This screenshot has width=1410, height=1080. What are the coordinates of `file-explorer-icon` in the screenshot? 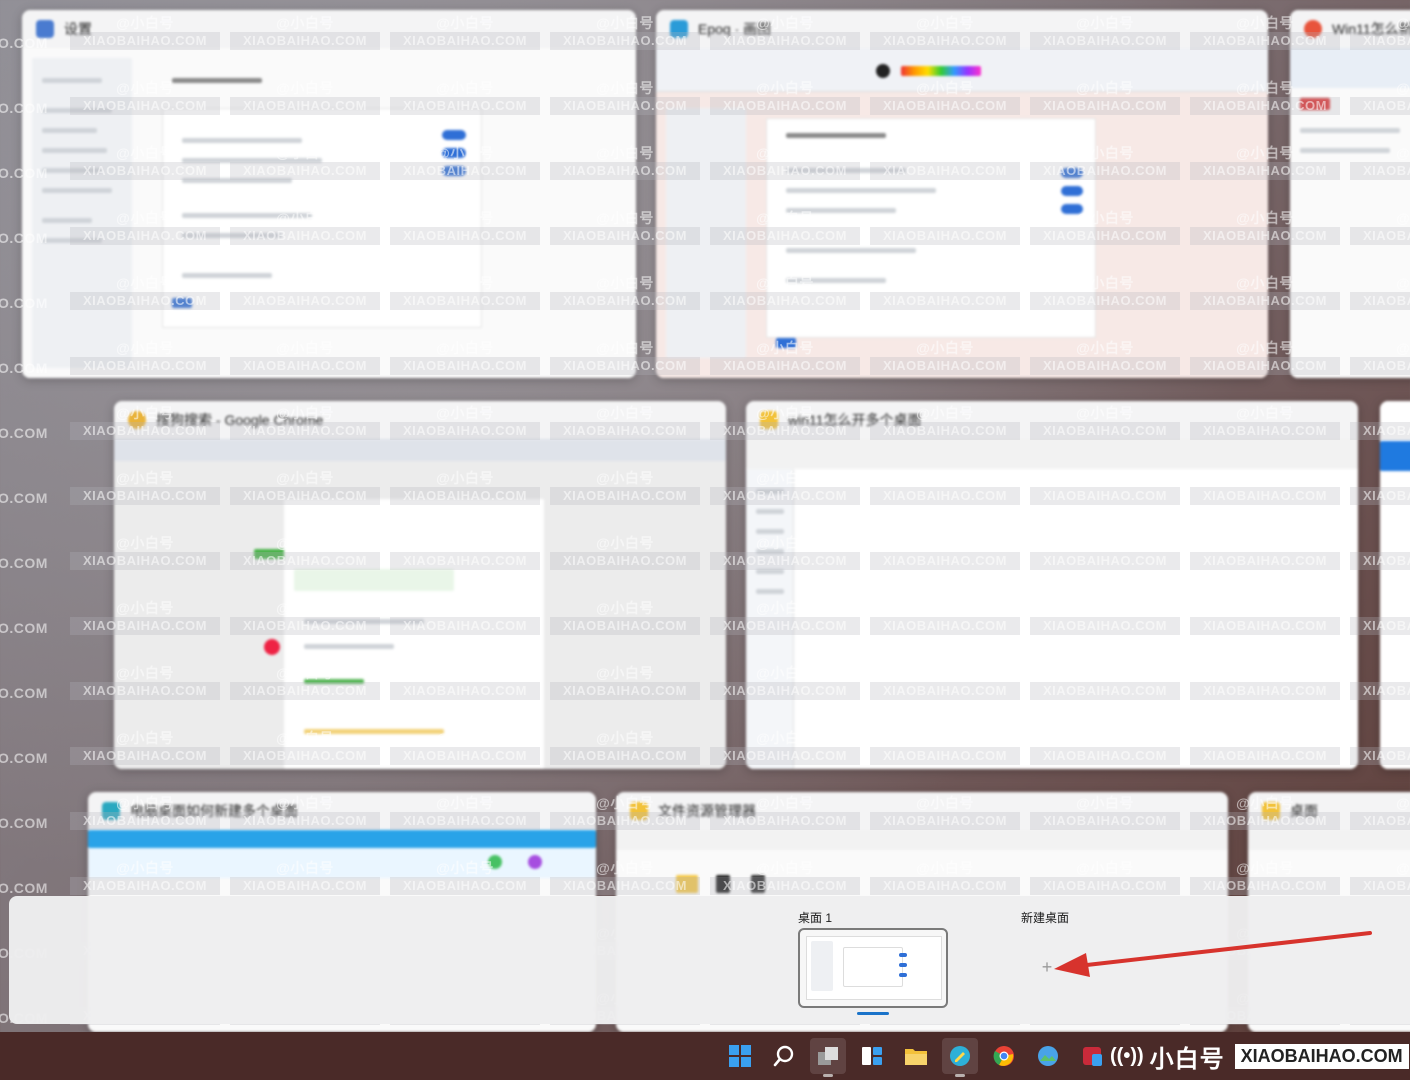 It's located at (916, 1056).